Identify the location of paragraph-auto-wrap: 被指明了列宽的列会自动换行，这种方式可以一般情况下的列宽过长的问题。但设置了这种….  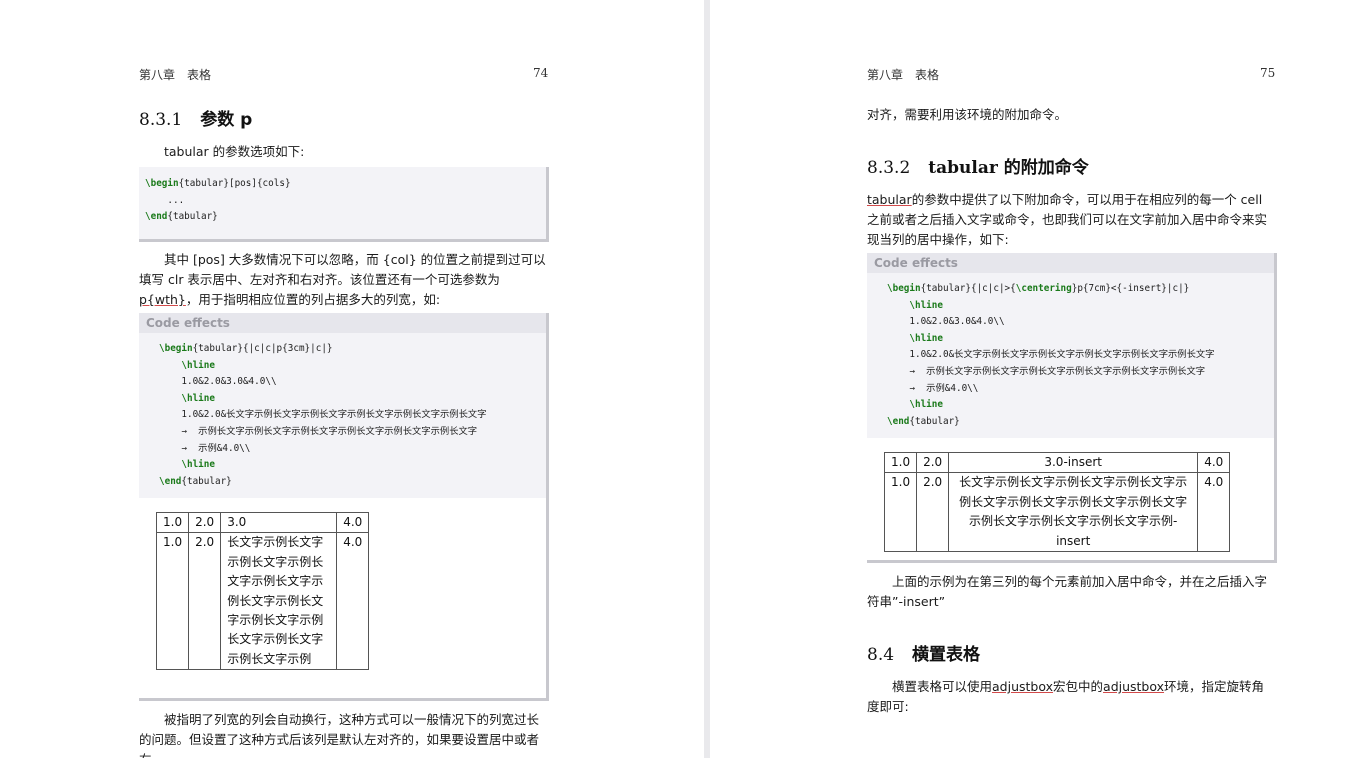
(339, 735).